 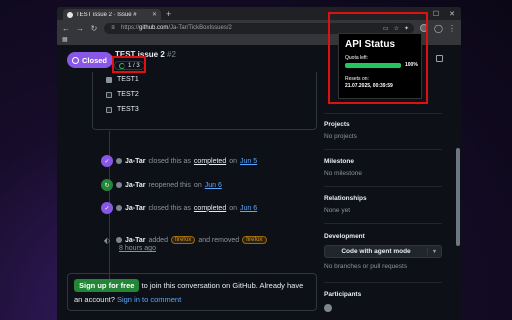 I want to click on copy-link-icon, so click(x=439, y=58).